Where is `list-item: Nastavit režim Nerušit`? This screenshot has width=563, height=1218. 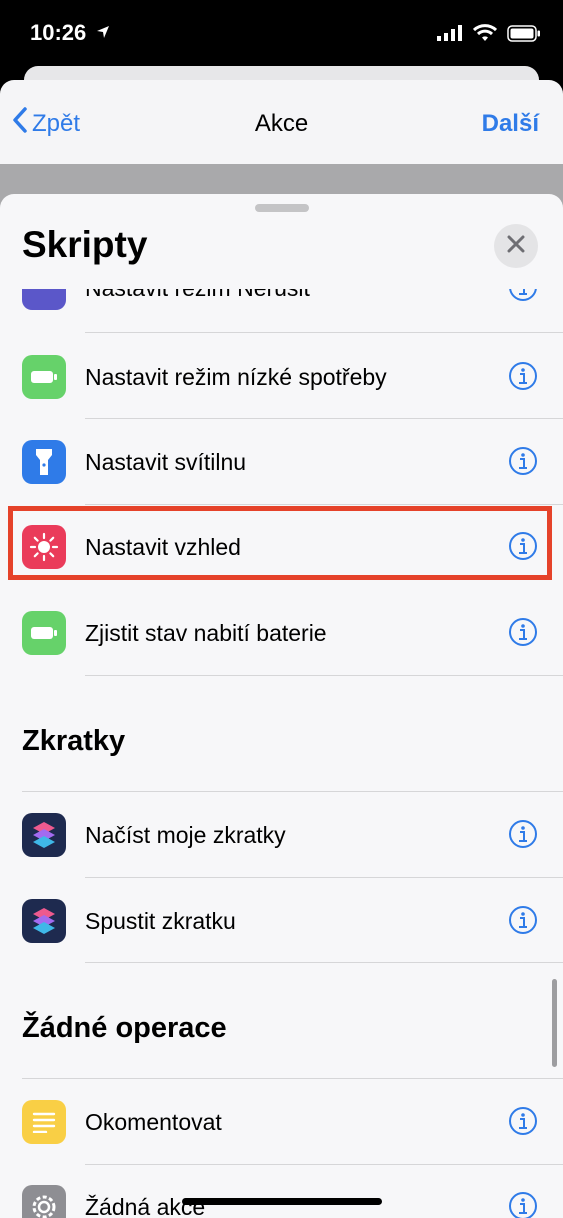
list-item: Nastavit režim Nerušit is located at coordinates (281, 310).